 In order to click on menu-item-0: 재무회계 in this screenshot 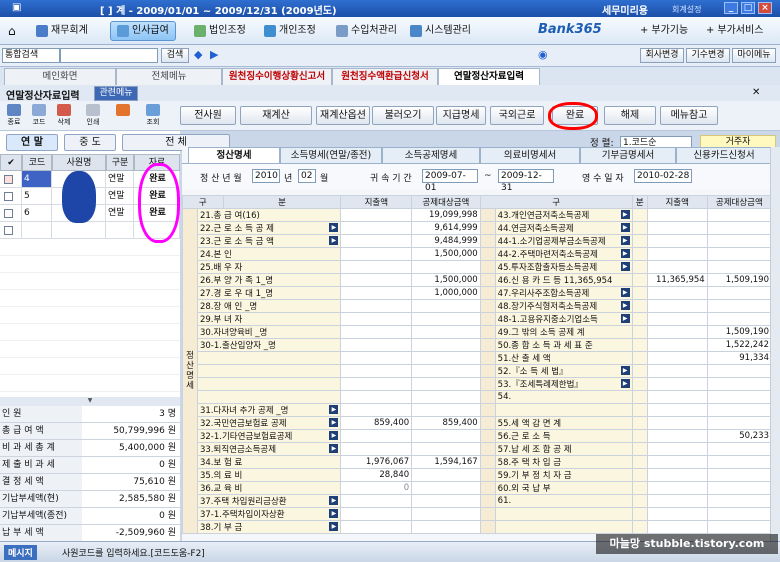, I will do `click(62, 31)`.